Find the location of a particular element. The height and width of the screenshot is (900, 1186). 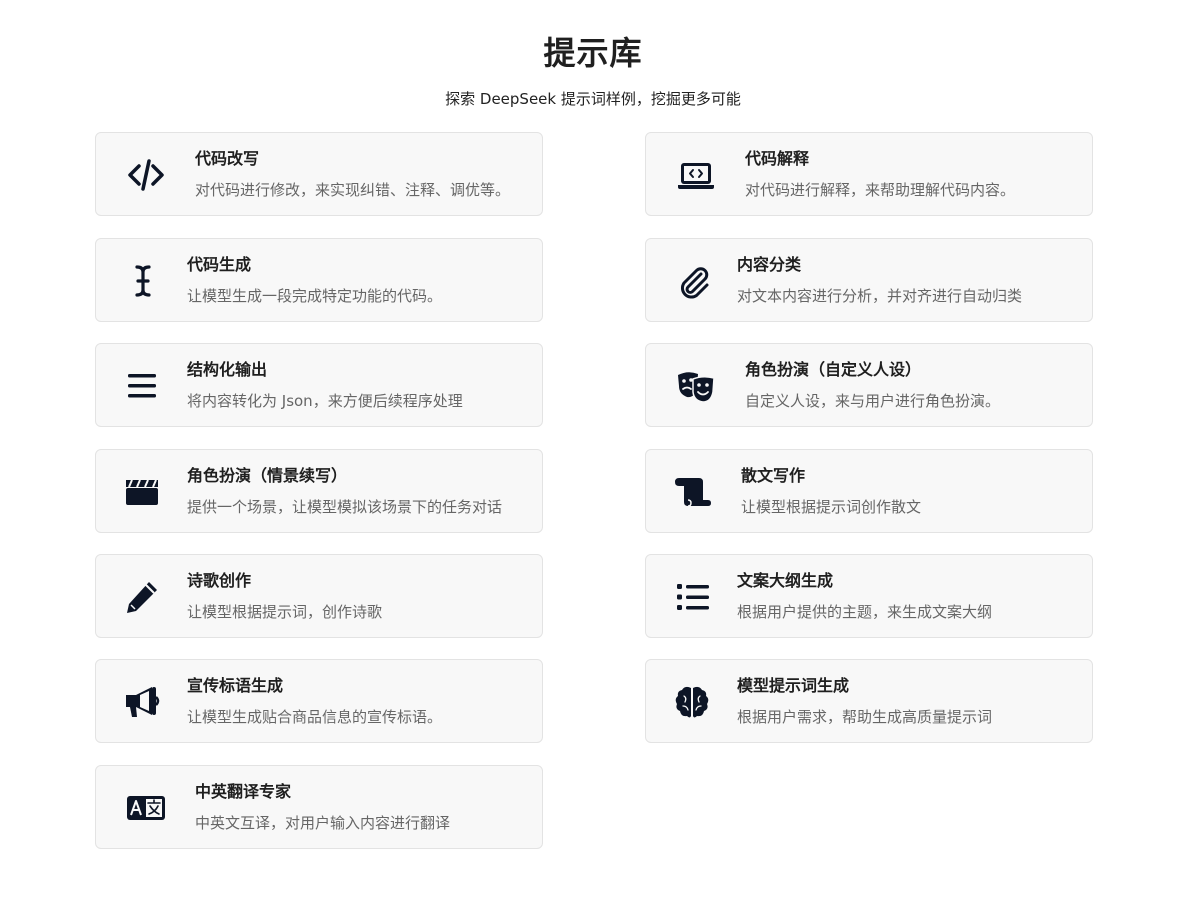

card-description: 让模型根据提示词，创作诗歌 is located at coordinates (285, 612).